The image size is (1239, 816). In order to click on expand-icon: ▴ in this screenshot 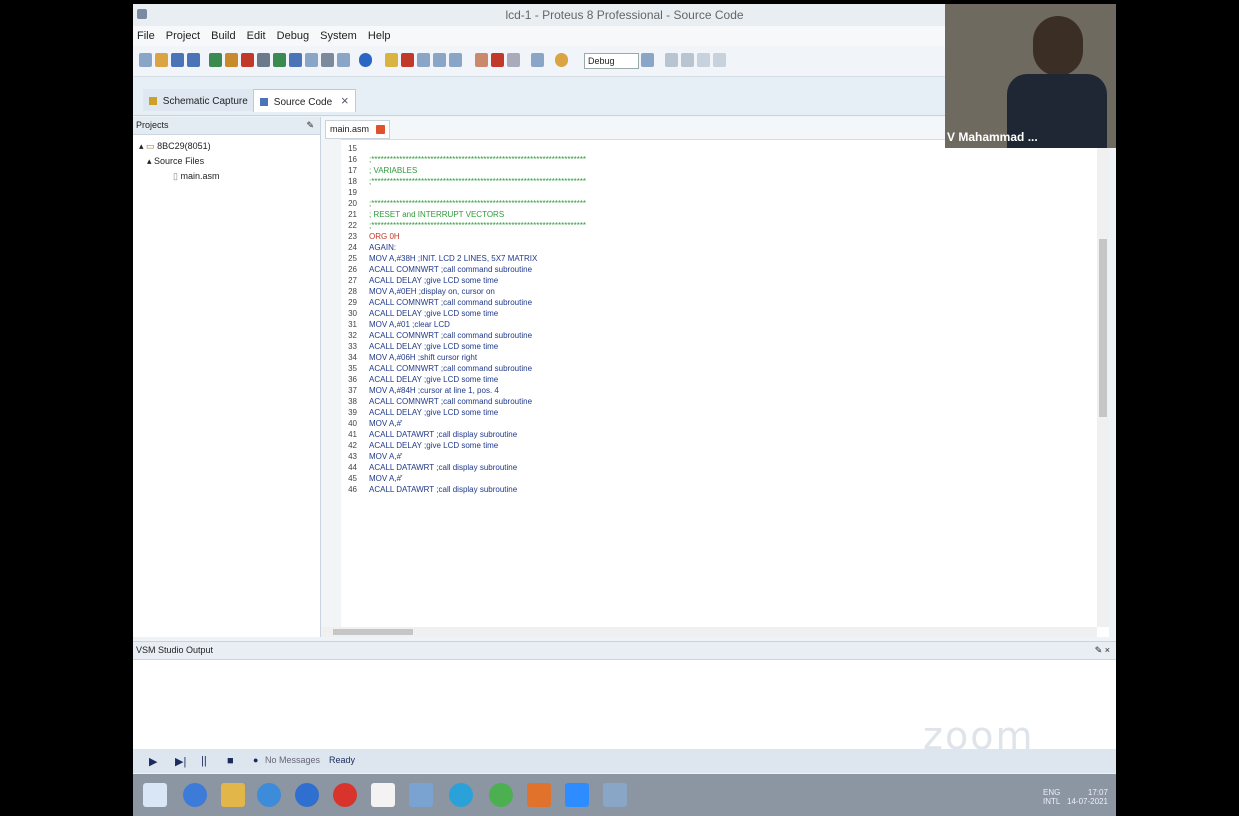, I will do `click(149, 161)`.